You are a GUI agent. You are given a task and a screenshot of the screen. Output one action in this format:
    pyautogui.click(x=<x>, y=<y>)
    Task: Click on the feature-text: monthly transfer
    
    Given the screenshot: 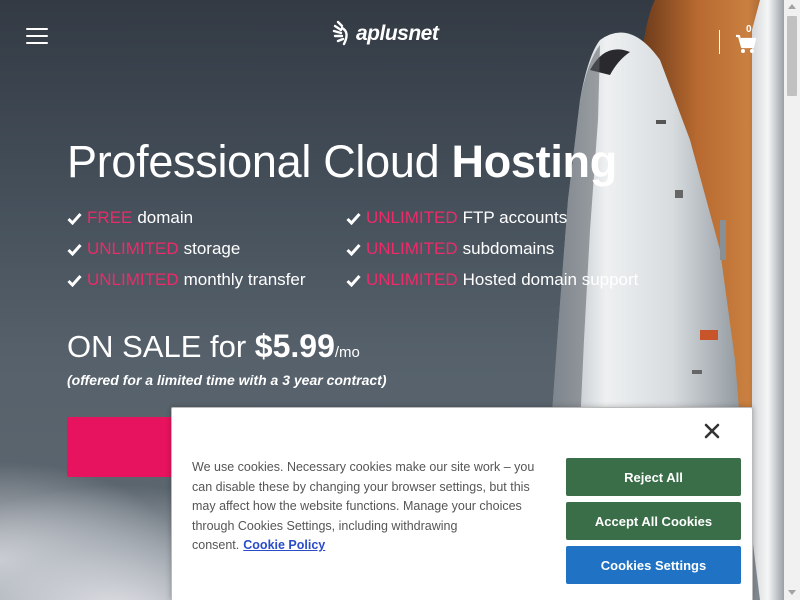 What is the action you would take?
    pyautogui.click(x=244, y=279)
    